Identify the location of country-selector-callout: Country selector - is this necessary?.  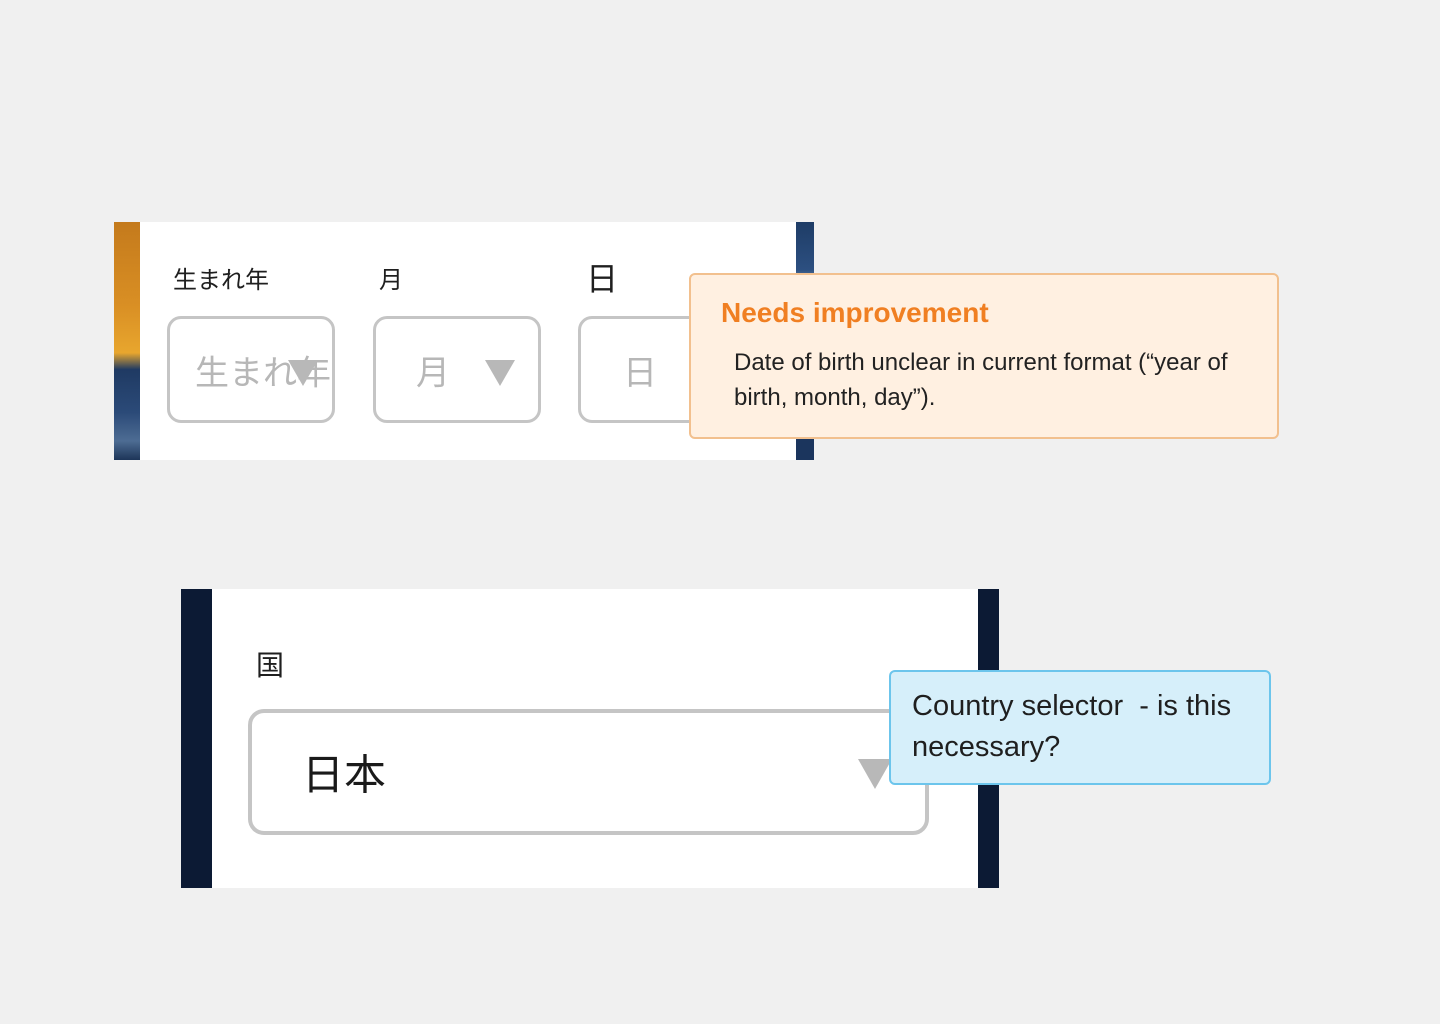
(1080, 727).